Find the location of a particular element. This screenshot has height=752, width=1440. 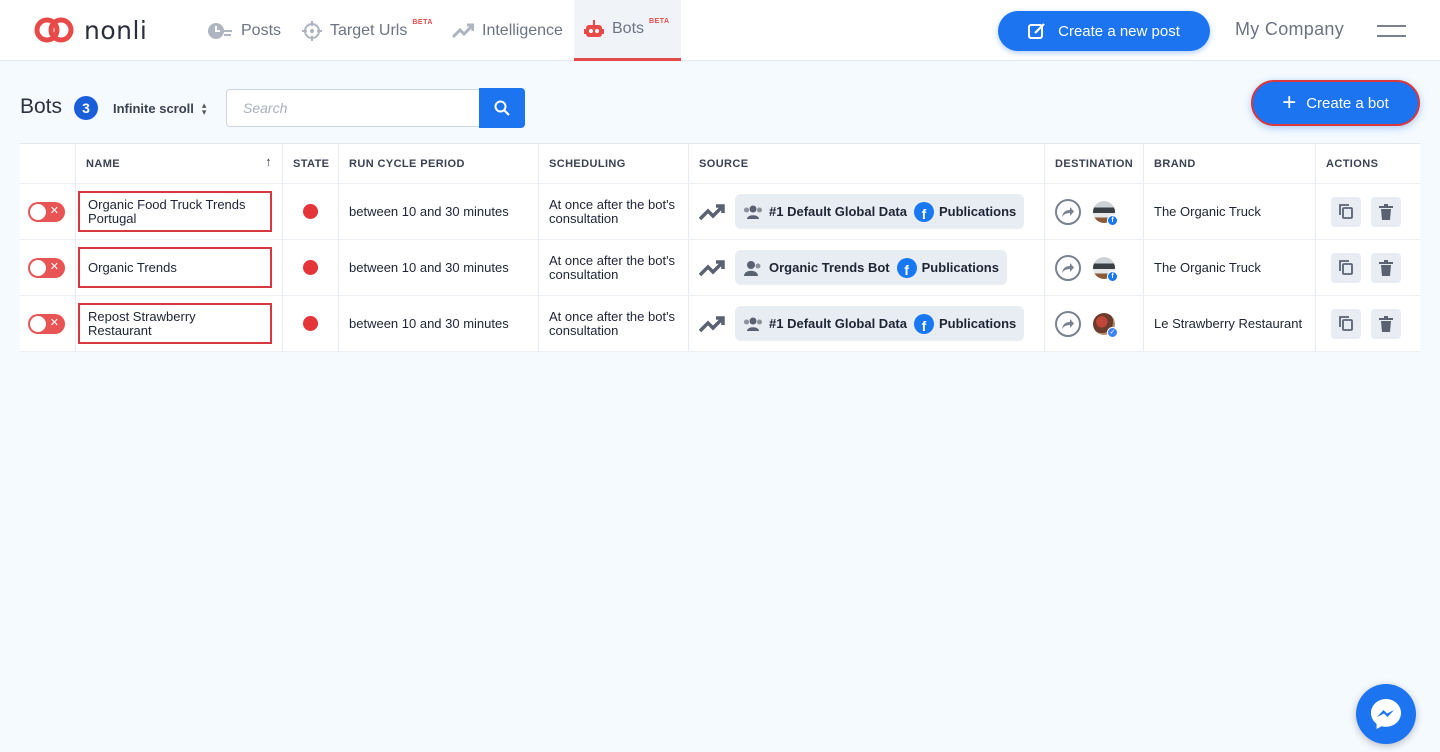

bot-count-badge: 3 is located at coordinates (86, 108).